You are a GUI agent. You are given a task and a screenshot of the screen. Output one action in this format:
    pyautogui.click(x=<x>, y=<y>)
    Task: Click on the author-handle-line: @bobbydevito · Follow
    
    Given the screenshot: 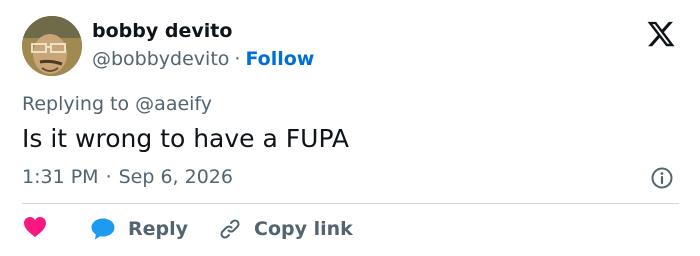 What is the action you would take?
    pyautogui.click(x=203, y=59)
    